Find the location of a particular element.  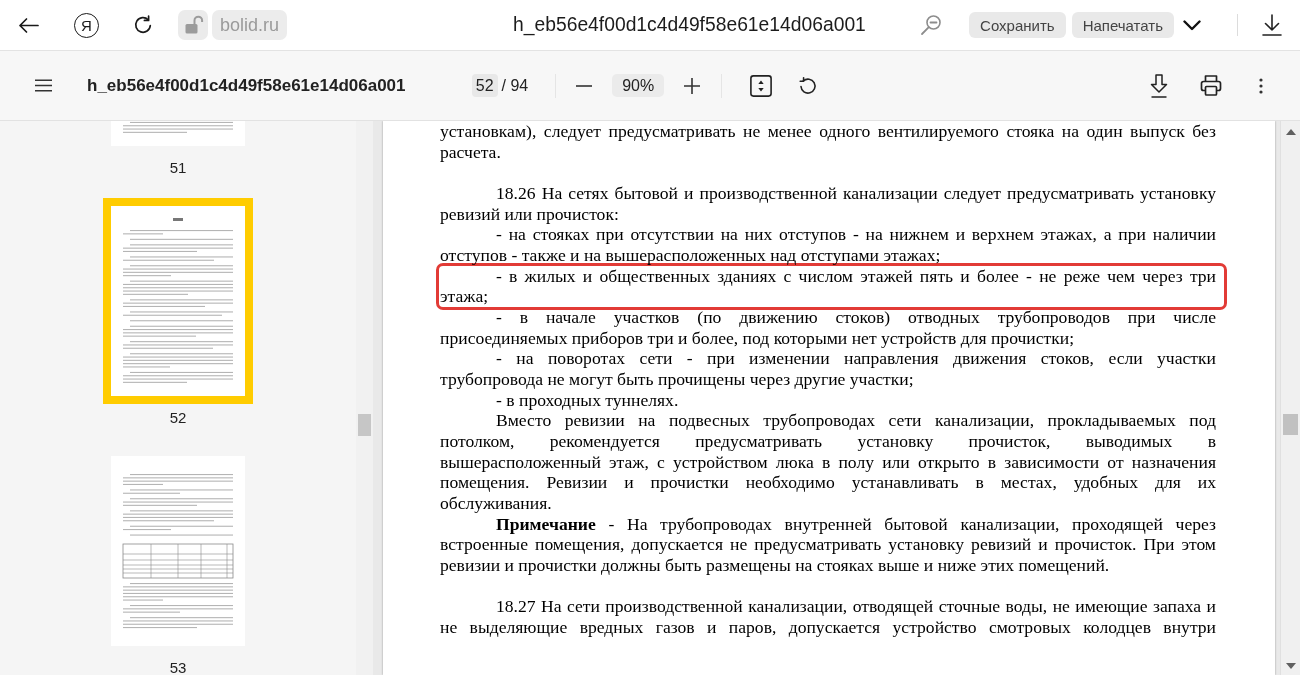

back-arrow-icon is located at coordinates (28, 25).